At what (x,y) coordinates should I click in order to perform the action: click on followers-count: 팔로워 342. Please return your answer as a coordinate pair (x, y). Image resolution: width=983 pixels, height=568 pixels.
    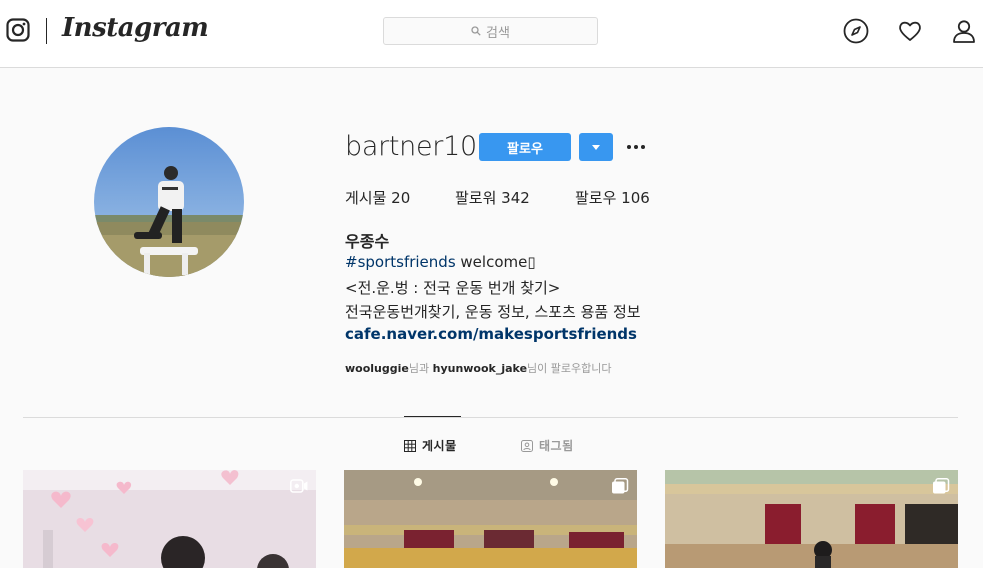
    Looking at the image, I should click on (492, 197).